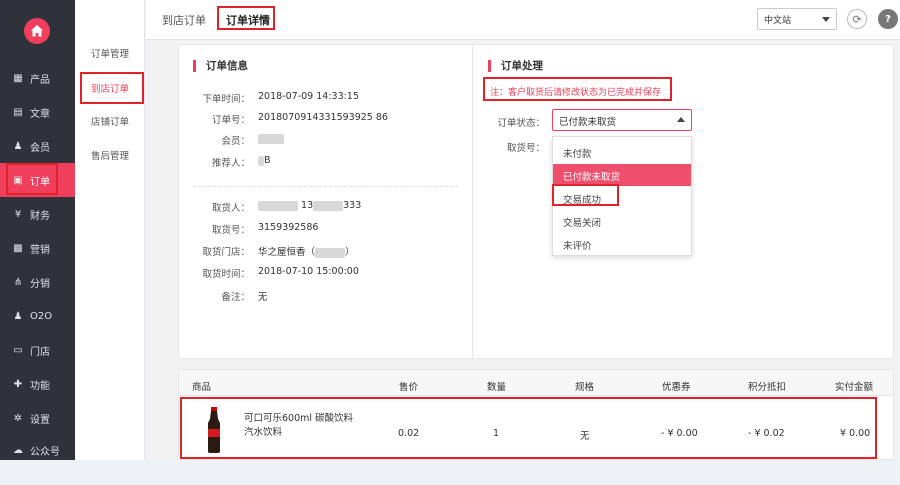 This screenshot has width=900, height=485. What do you see at coordinates (679, 433) in the screenshot?
I see `cell-coupon: - ¥ 0.00` at bounding box center [679, 433].